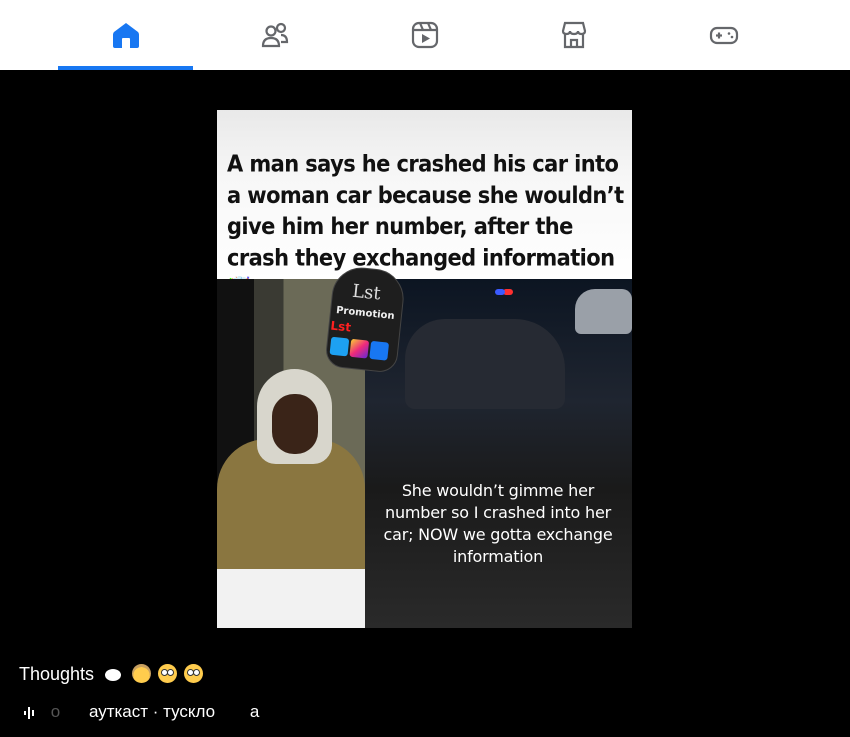 The image size is (850, 737). I want to click on post-text: Thoughts, so click(111, 674).